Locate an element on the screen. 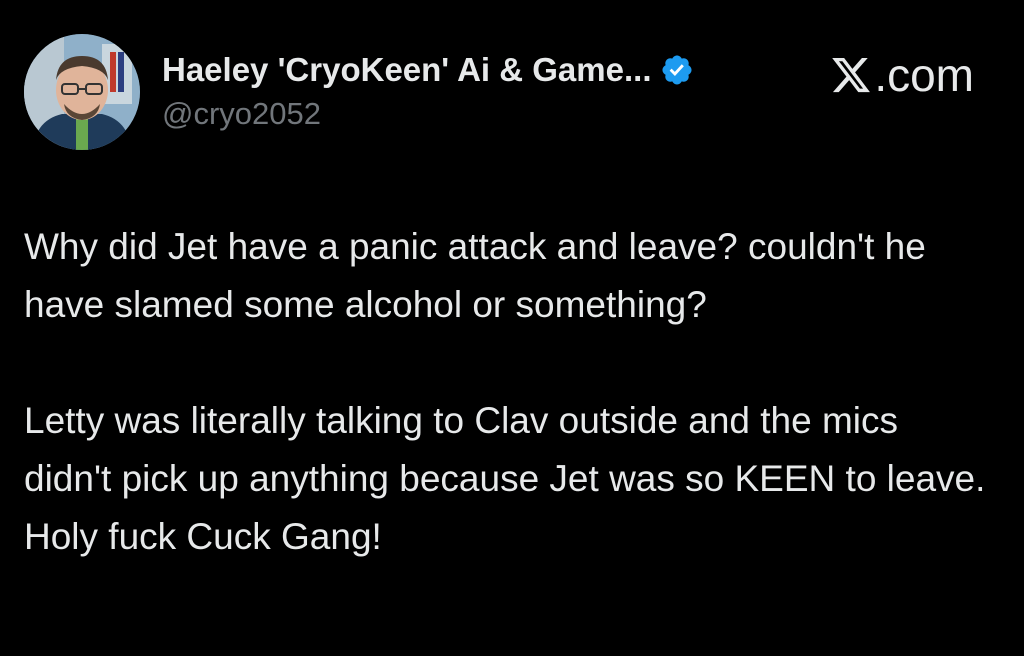  brand-label: .com is located at coordinates (924, 75).